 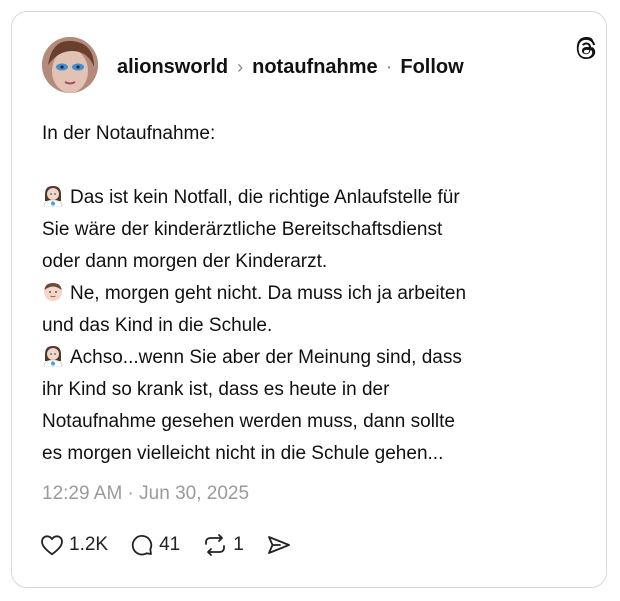 What do you see at coordinates (155, 545) in the screenshot?
I see `reply-button: 41` at bounding box center [155, 545].